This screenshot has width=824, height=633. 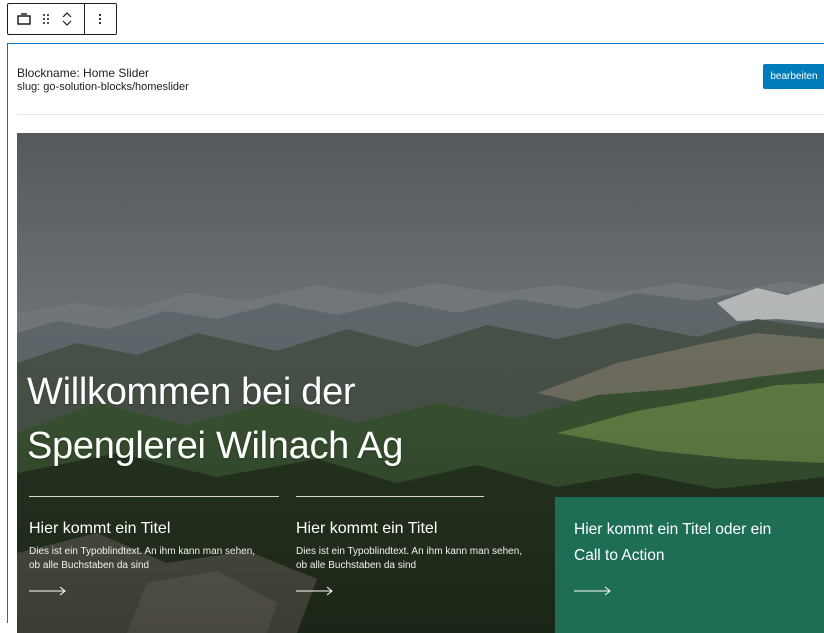 What do you see at coordinates (24, 19) in the screenshot?
I see `block-type-icon` at bounding box center [24, 19].